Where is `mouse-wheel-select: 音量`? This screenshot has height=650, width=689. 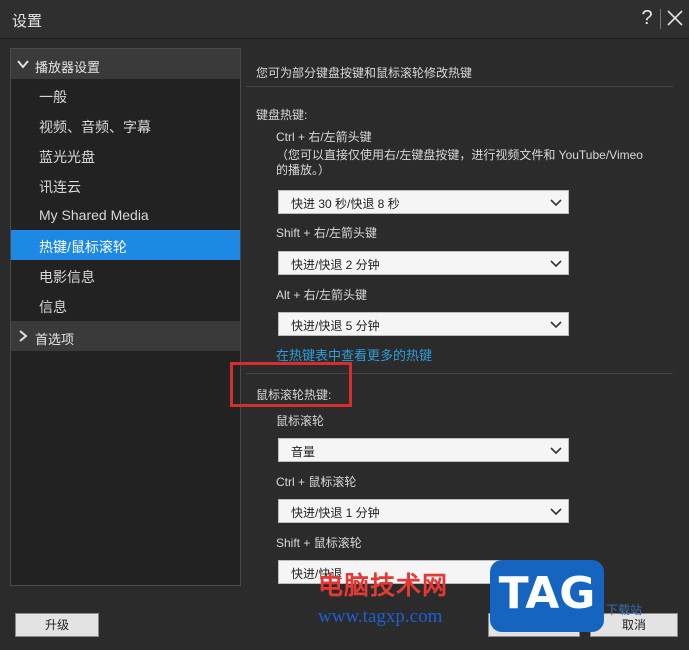
mouse-wheel-select: 音量 is located at coordinates (423, 450).